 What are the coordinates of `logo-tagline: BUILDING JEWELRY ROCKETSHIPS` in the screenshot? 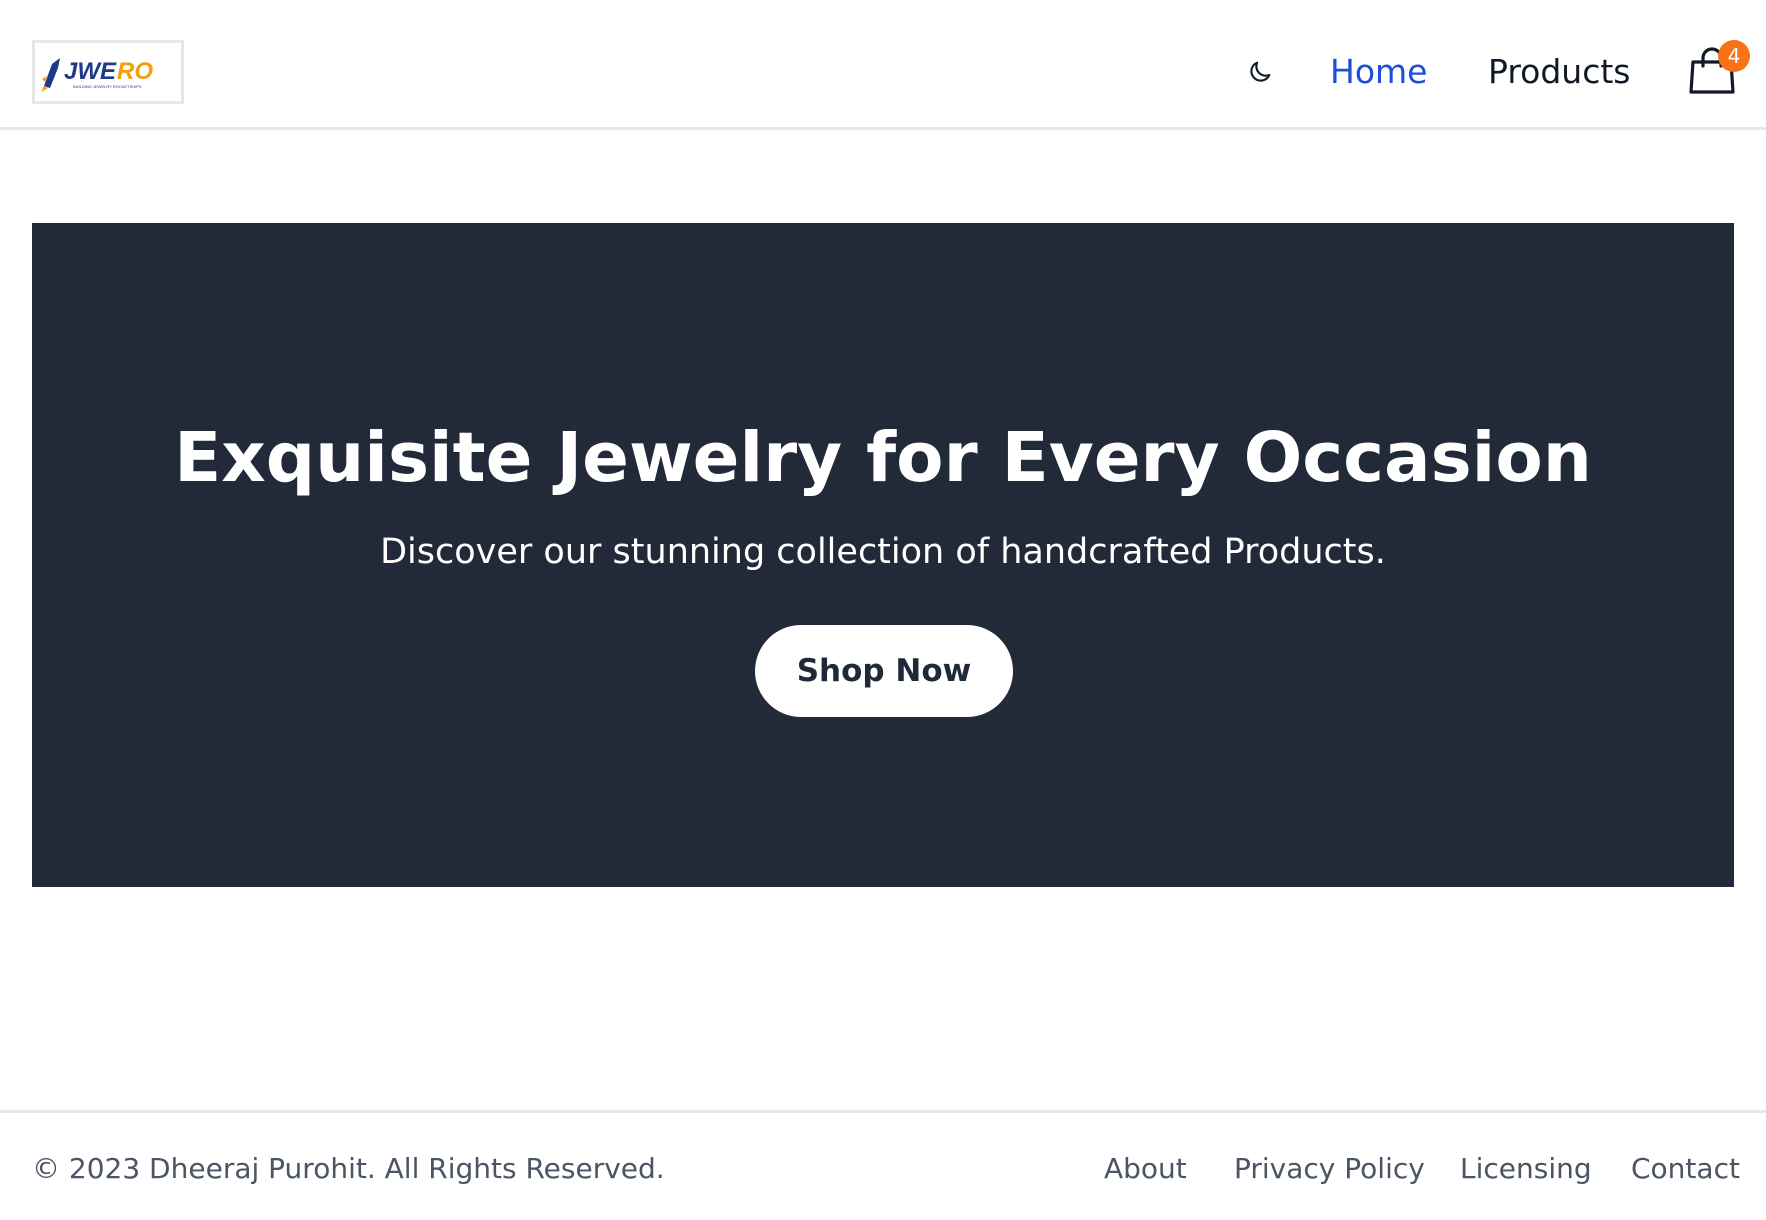 It's located at (107, 86).